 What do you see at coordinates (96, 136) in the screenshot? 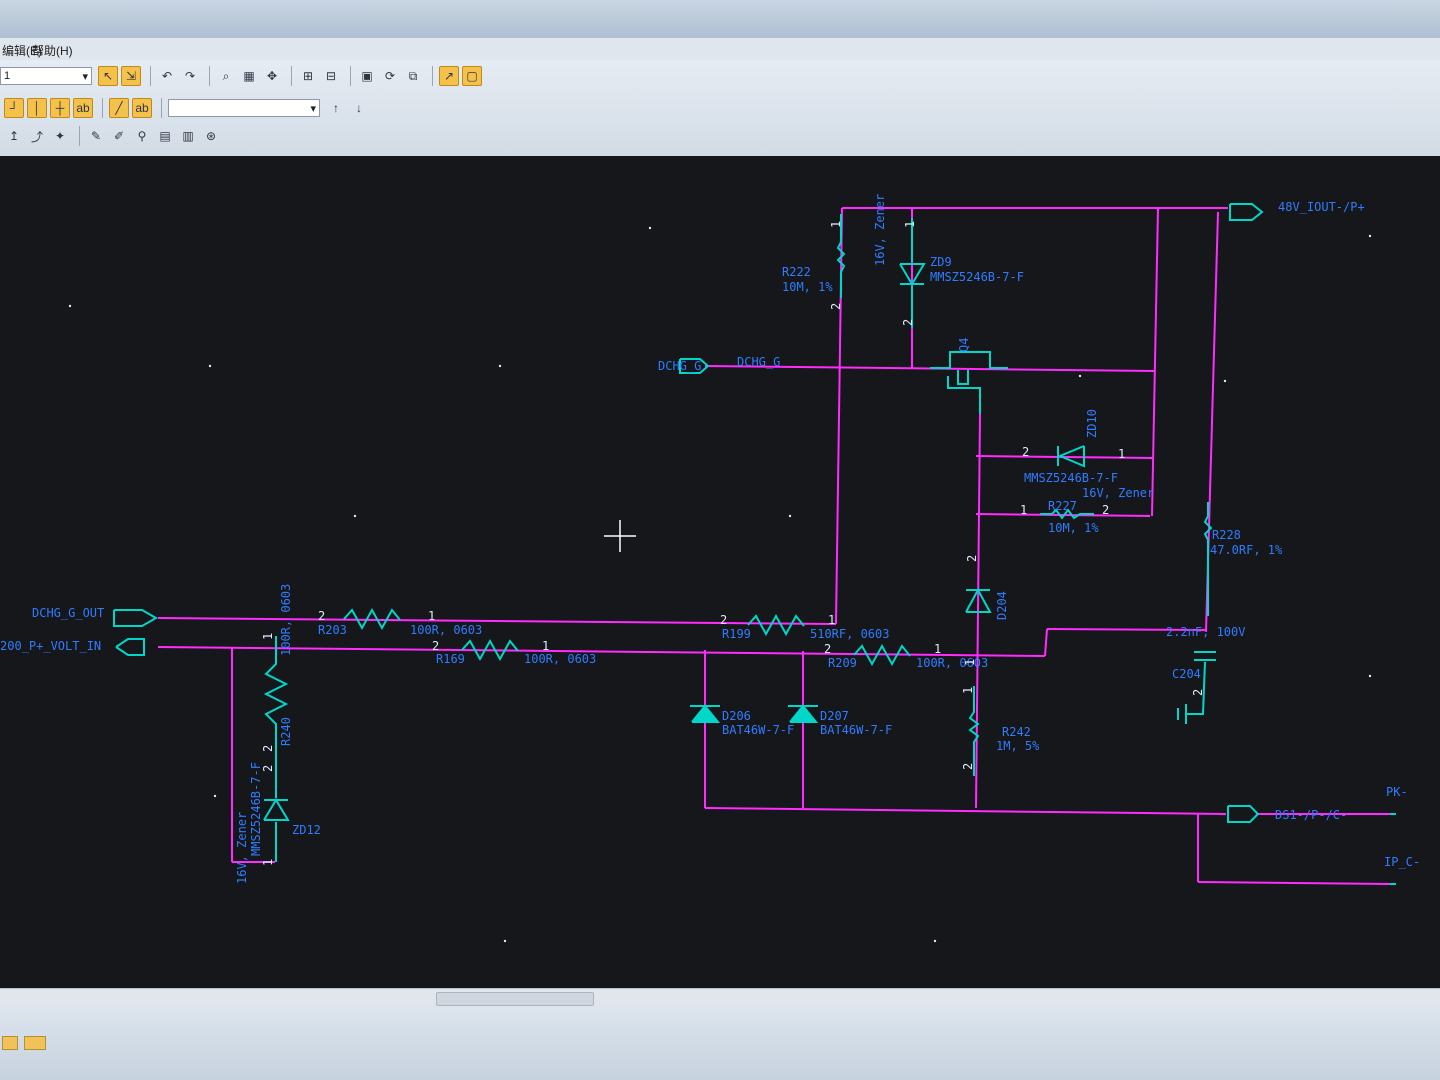
I see `property-icon: ✎` at bounding box center [96, 136].